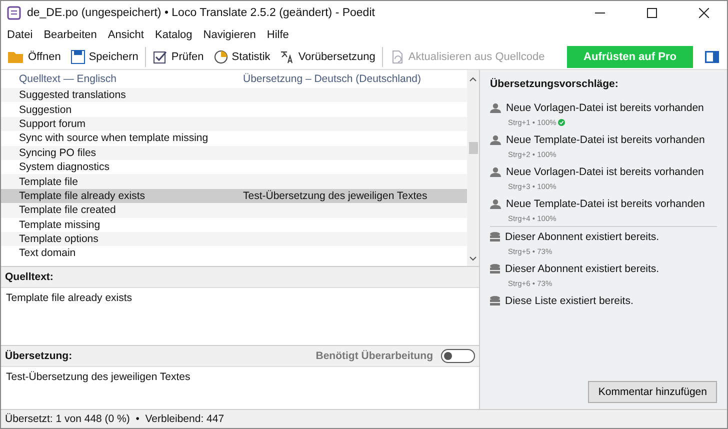 The image size is (728, 429). Describe the element at coordinates (70, 35) in the screenshot. I see `menu-item: Bearbeiten` at that location.